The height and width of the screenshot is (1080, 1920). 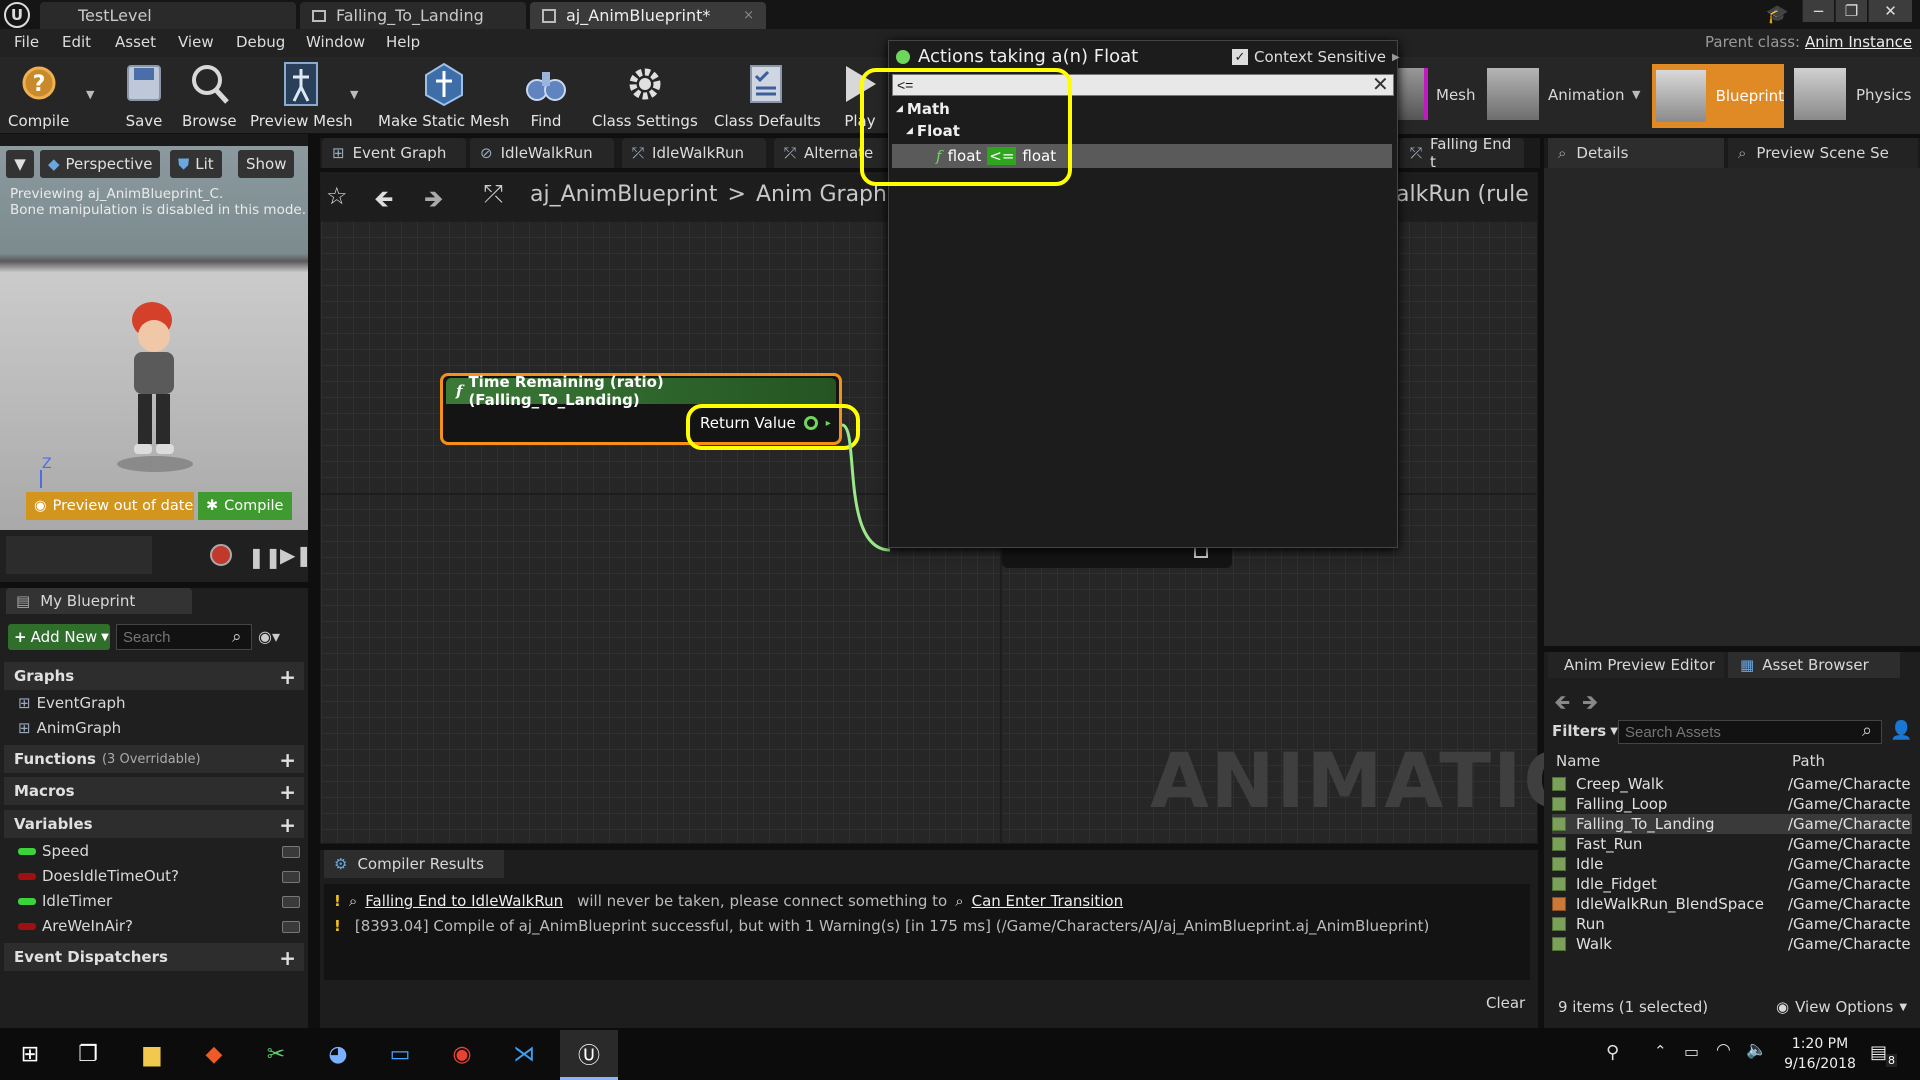 What do you see at coordinates (265, 557) in the screenshot?
I see `pause-icon: ❚❚` at bounding box center [265, 557].